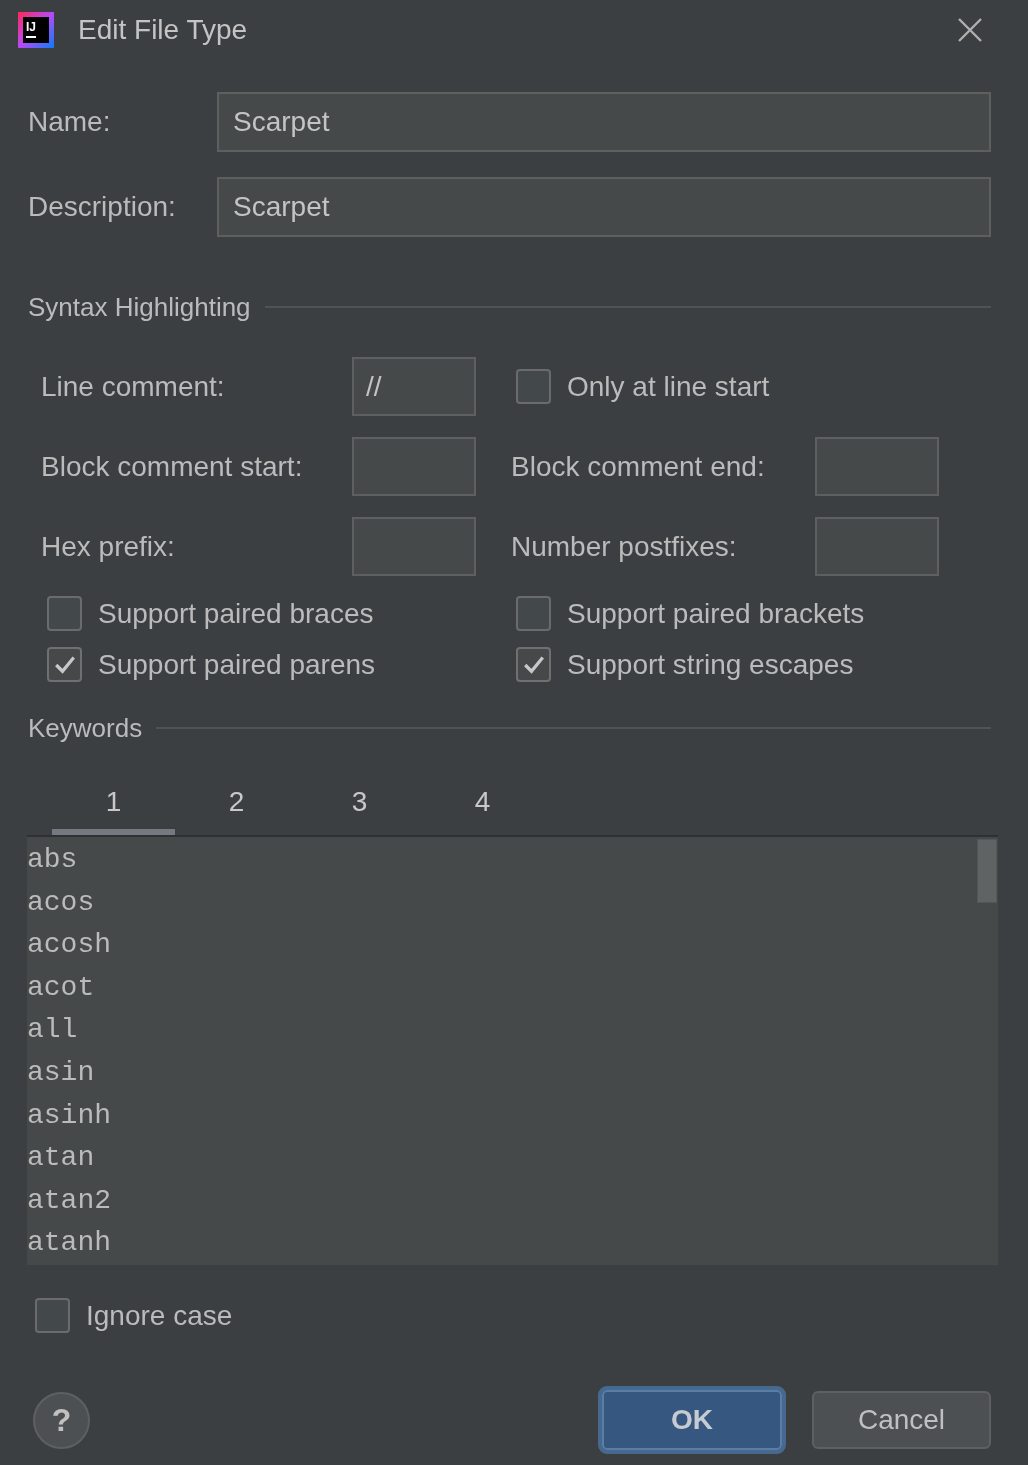  What do you see at coordinates (414, 386) in the screenshot?
I see `text-field: //` at bounding box center [414, 386].